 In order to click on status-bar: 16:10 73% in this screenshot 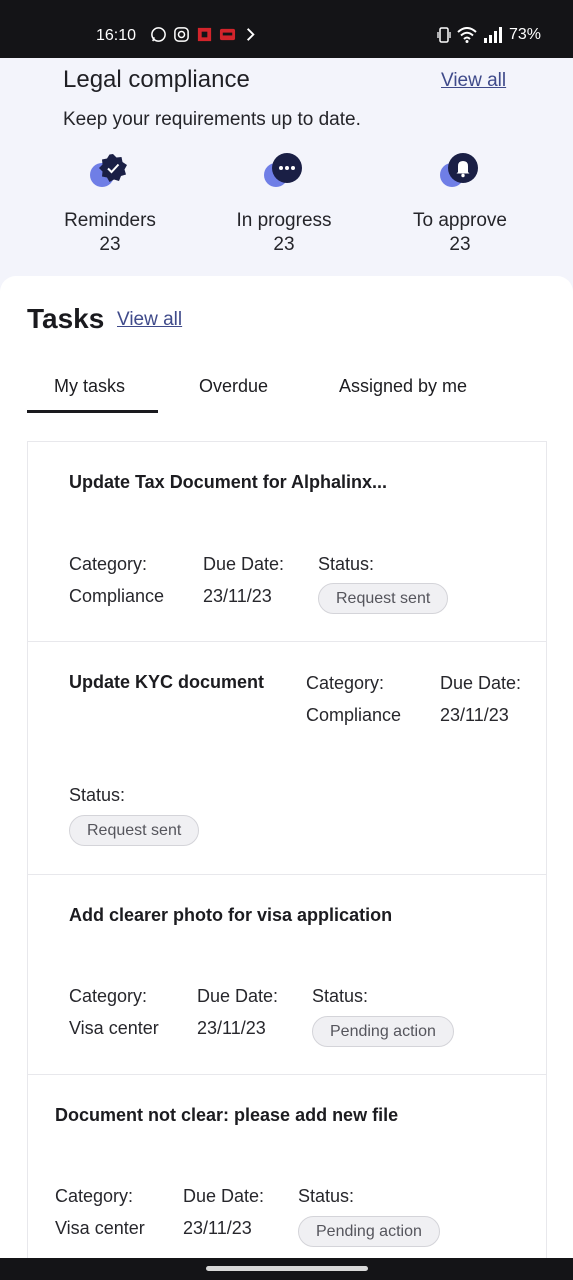, I will do `click(286, 29)`.